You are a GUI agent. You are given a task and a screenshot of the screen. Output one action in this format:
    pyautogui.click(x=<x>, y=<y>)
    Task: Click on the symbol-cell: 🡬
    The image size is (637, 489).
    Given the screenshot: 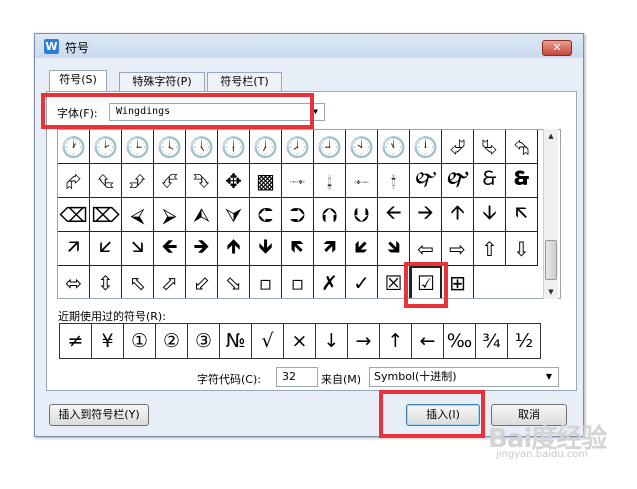 What is the action you would take?
    pyautogui.click(x=522, y=215)
    